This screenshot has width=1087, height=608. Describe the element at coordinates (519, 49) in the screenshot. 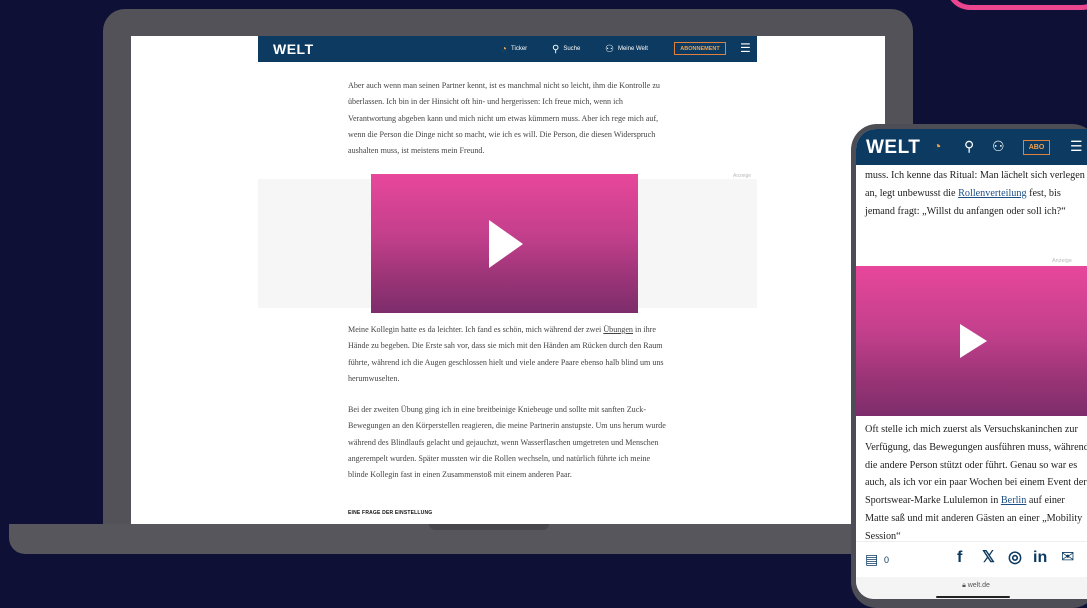

I see `nav-ticker-label: Ticker` at that location.